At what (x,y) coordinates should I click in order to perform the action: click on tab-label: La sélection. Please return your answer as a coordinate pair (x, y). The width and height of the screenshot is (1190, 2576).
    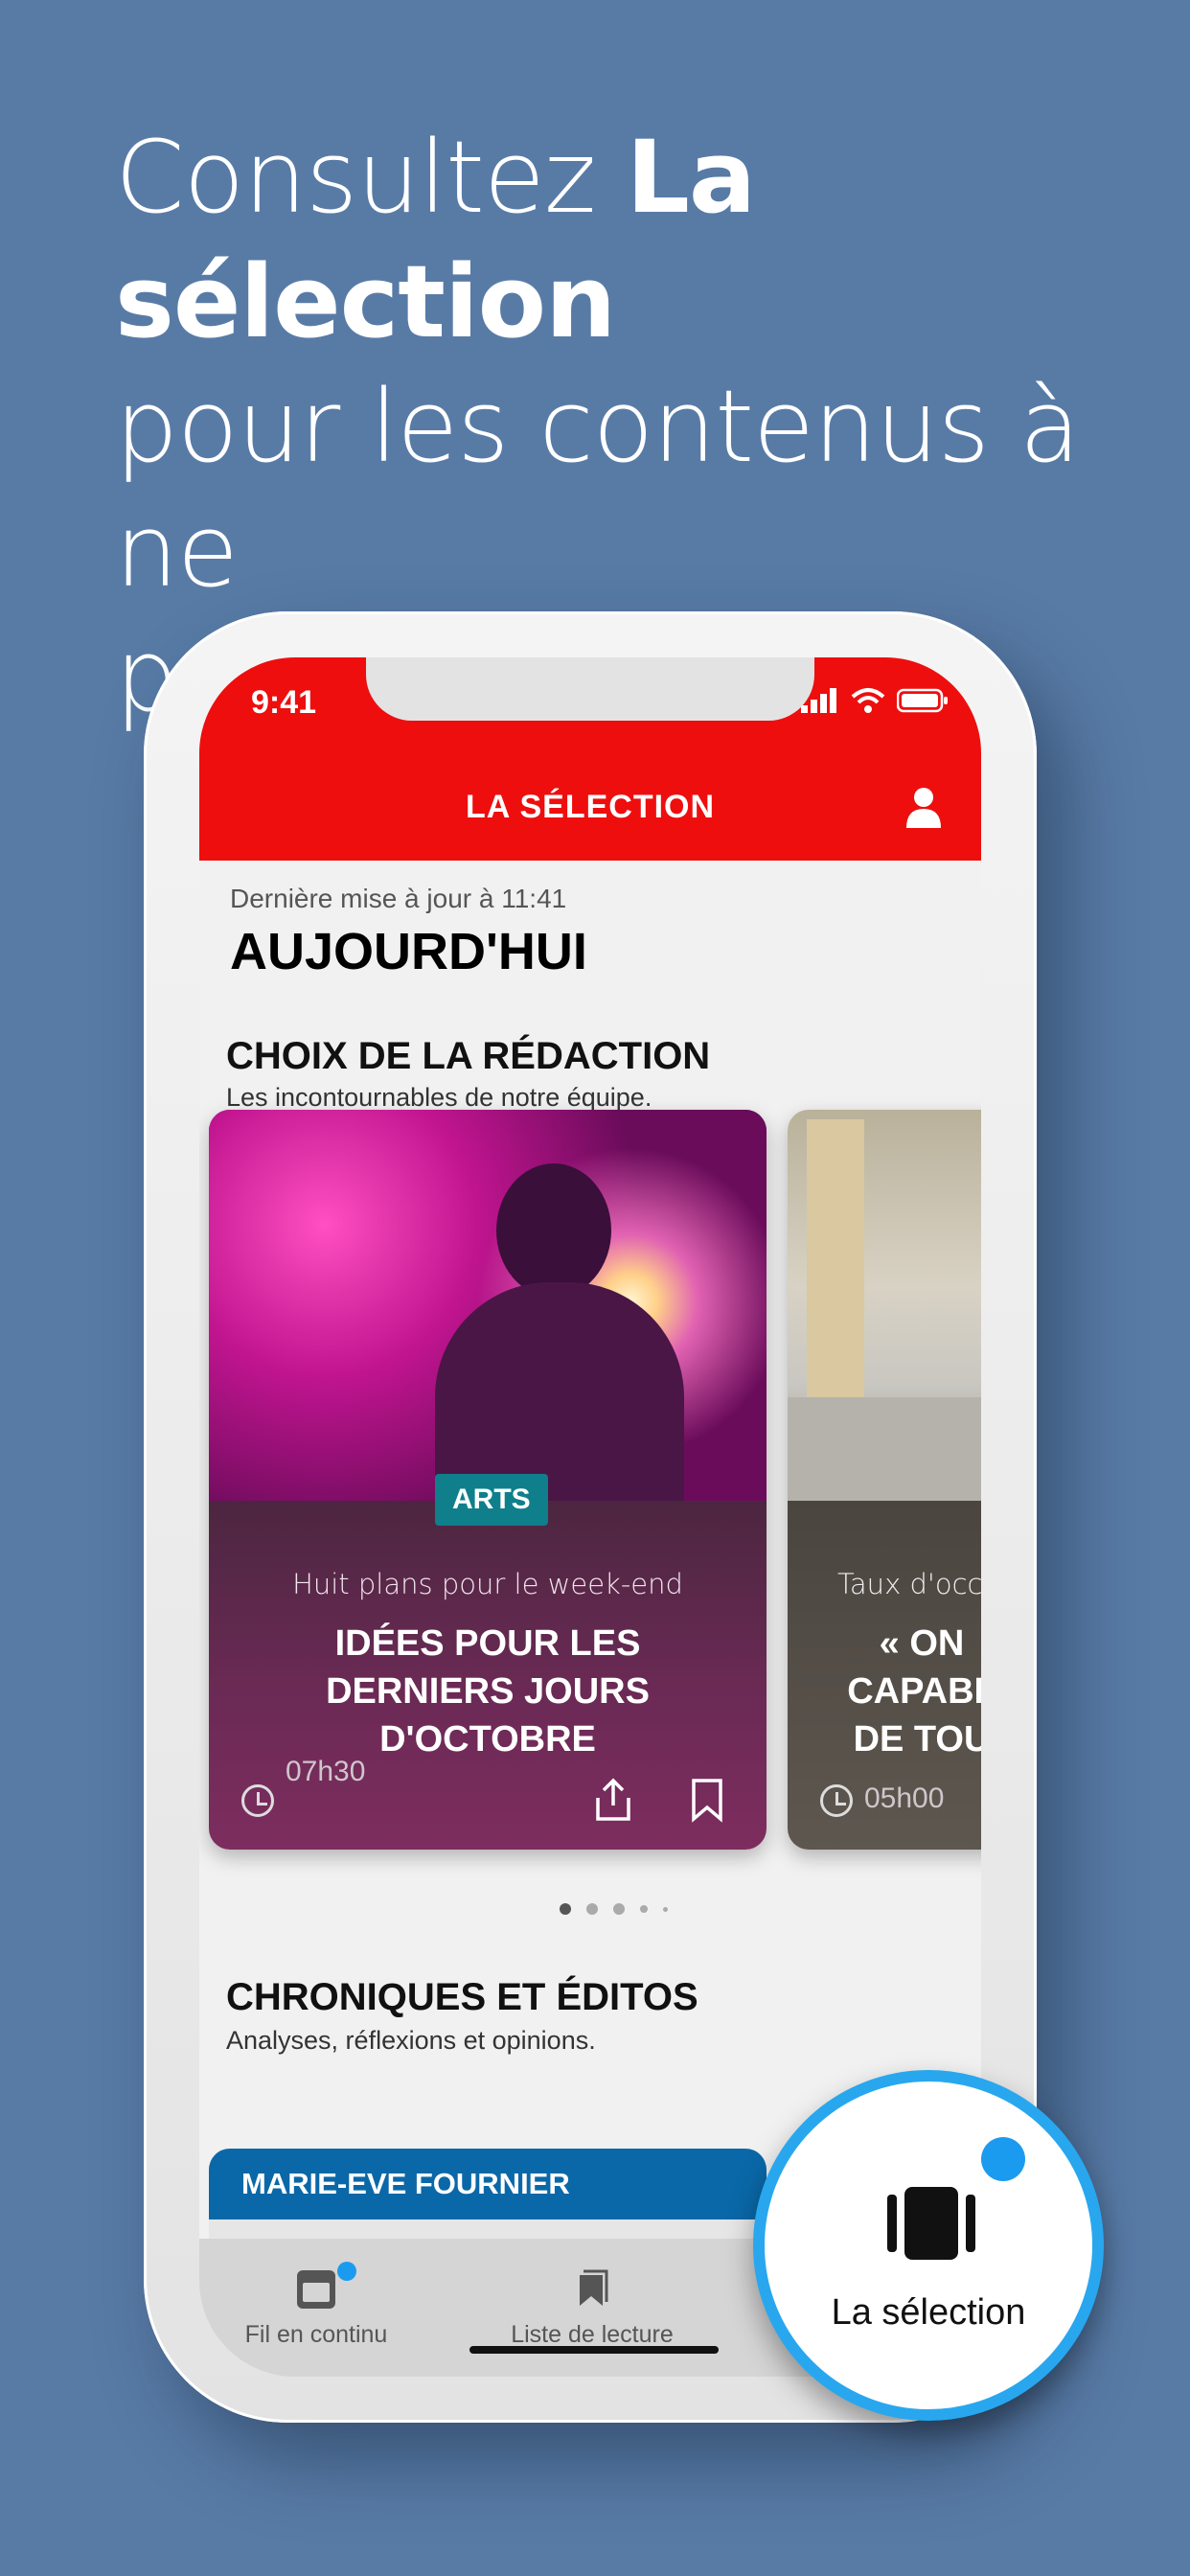
    Looking at the image, I should click on (929, 2312).